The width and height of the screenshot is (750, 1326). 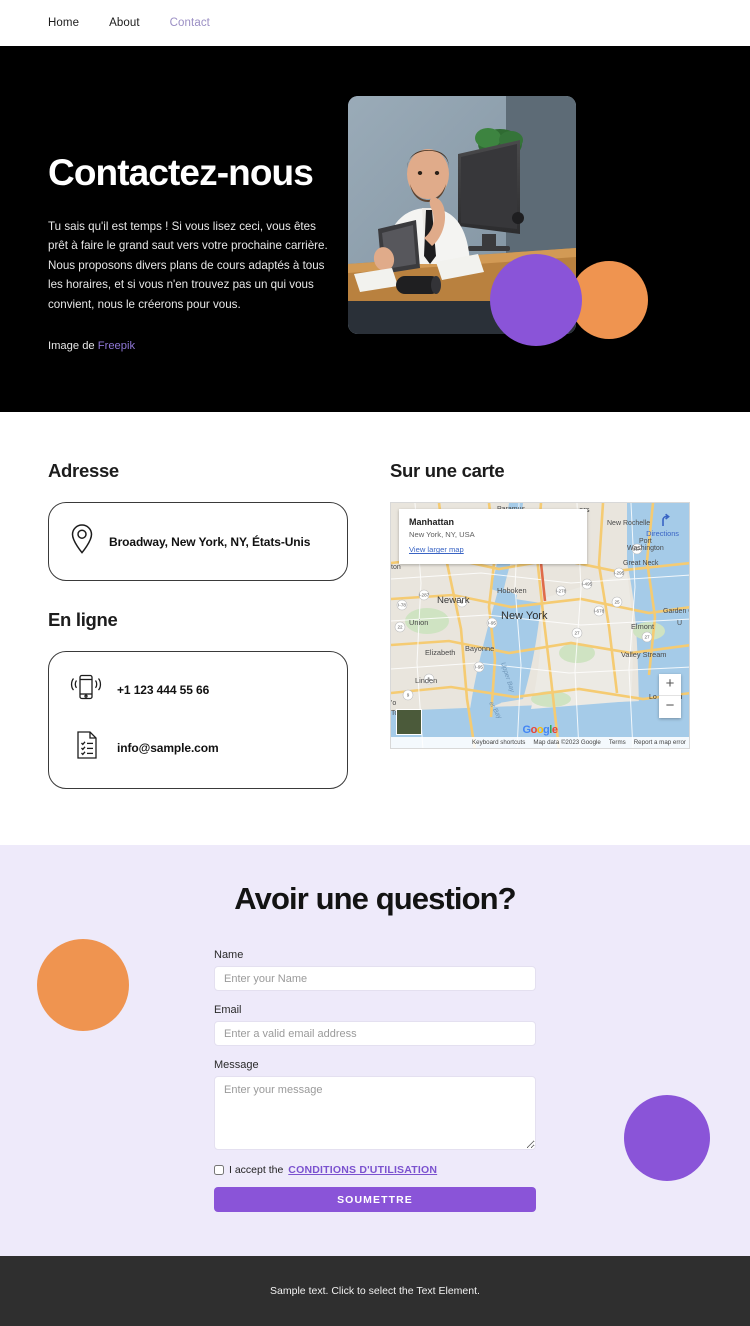 What do you see at coordinates (679, 623) in the screenshot?
I see `svg-text: U` at bounding box center [679, 623].